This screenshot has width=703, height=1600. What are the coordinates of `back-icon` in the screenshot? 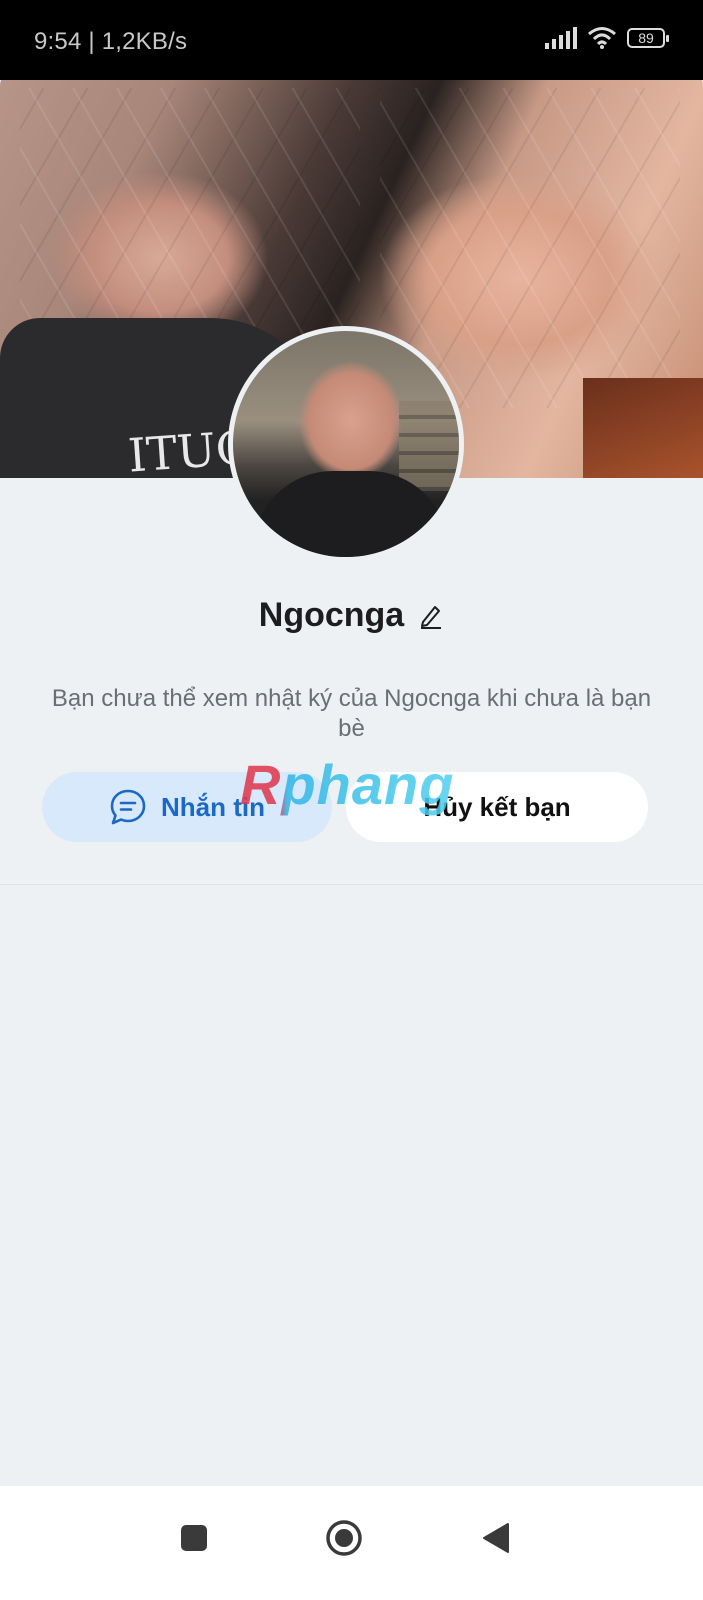 It's located at (496, 1538).